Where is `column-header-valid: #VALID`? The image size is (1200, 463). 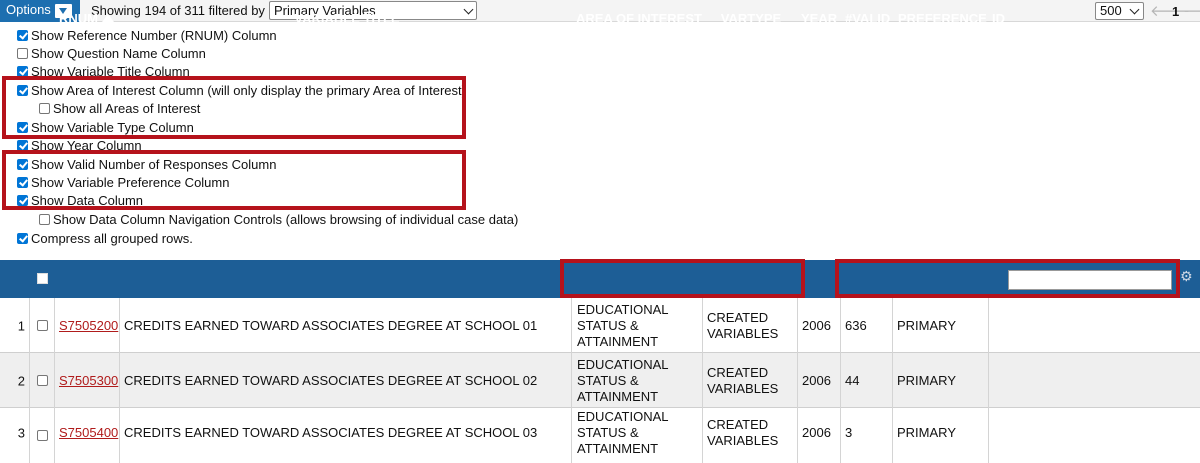
column-header-valid: #VALID is located at coordinates (869, 19).